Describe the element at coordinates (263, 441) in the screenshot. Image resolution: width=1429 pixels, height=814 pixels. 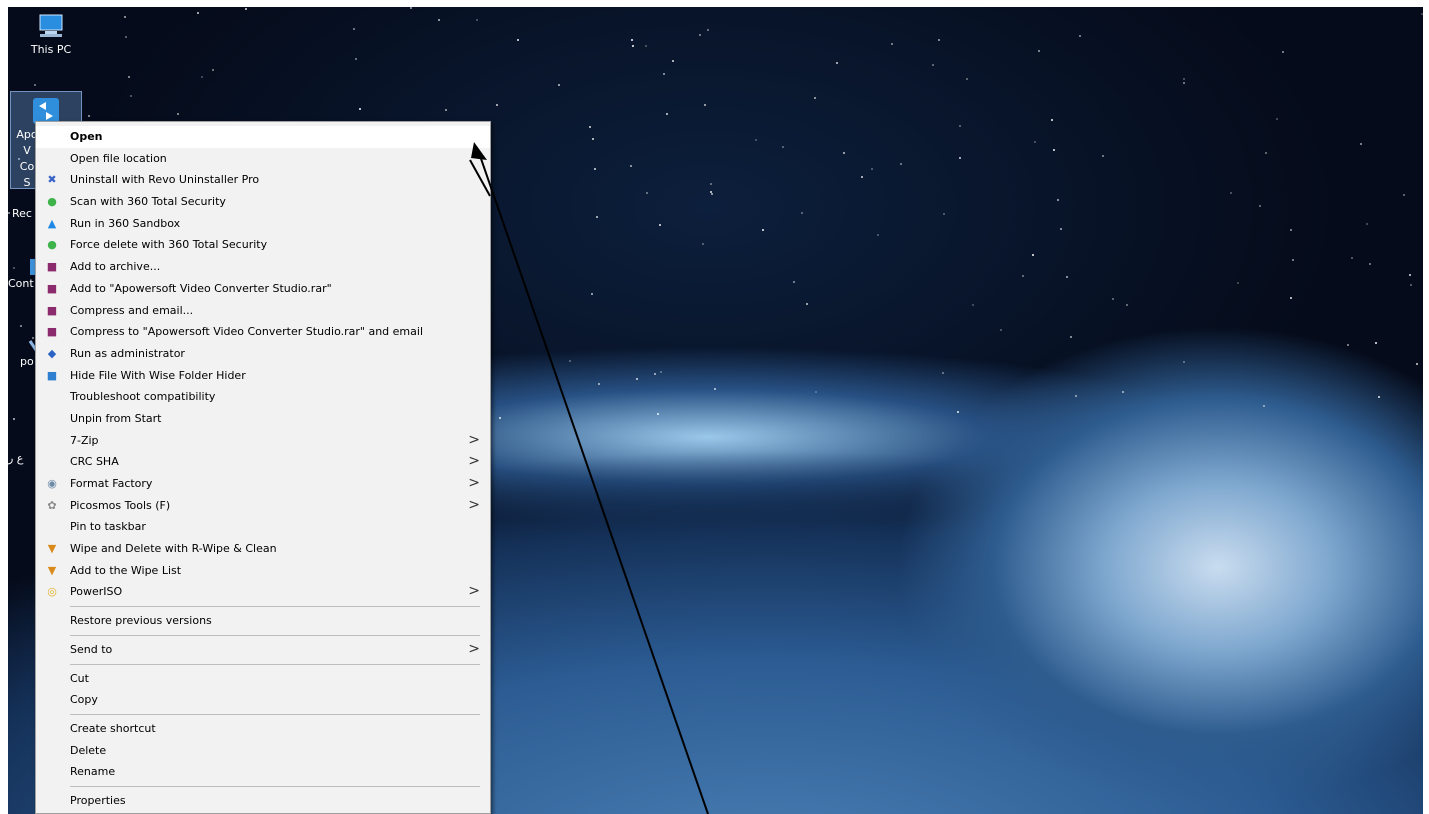
I see `menu-item-7-zip: 7-Zip >` at that location.